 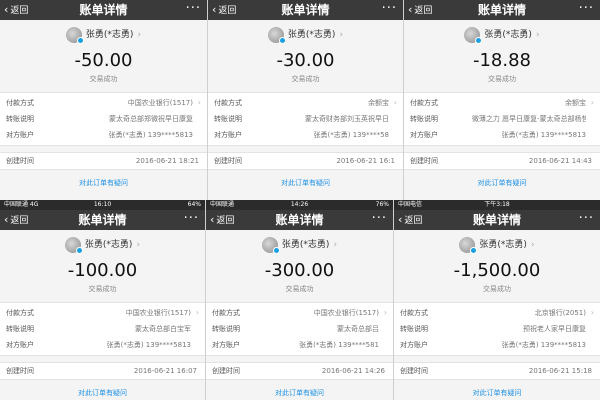 What do you see at coordinates (299, 204) in the screenshot?
I see `clock-label: 14:26` at bounding box center [299, 204].